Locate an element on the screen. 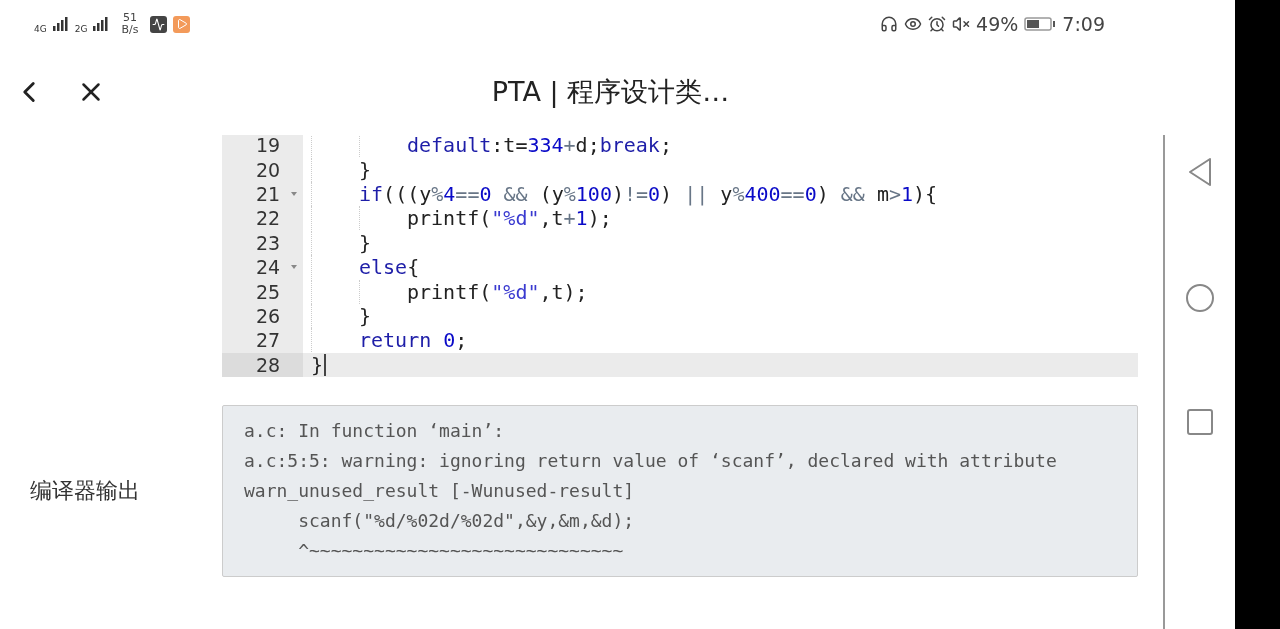 The height and width of the screenshot is (629, 1280). play-icon is located at coordinates (182, 24).